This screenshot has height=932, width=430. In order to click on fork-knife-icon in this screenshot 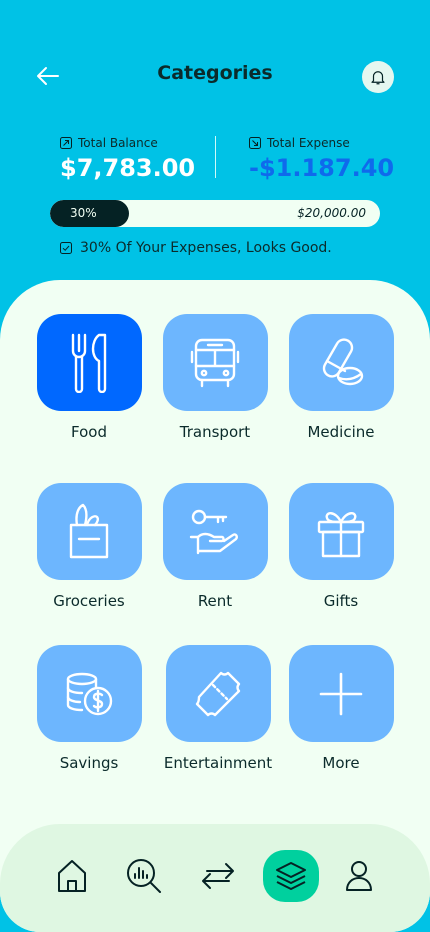, I will do `click(89, 363)`.